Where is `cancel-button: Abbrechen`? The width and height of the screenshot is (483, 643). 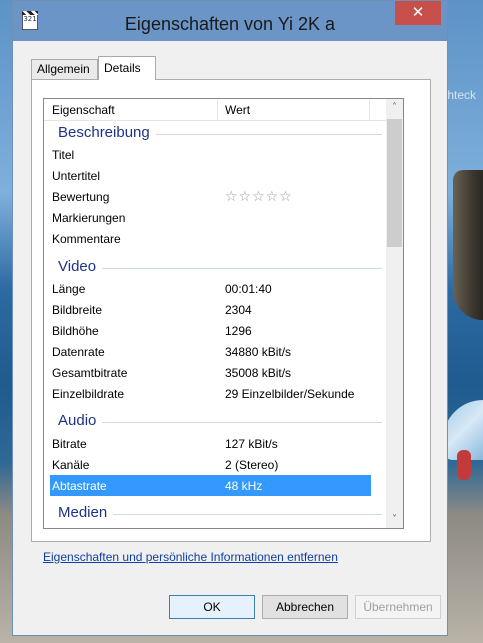 cancel-button: Abbrechen is located at coordinates (305, 607).